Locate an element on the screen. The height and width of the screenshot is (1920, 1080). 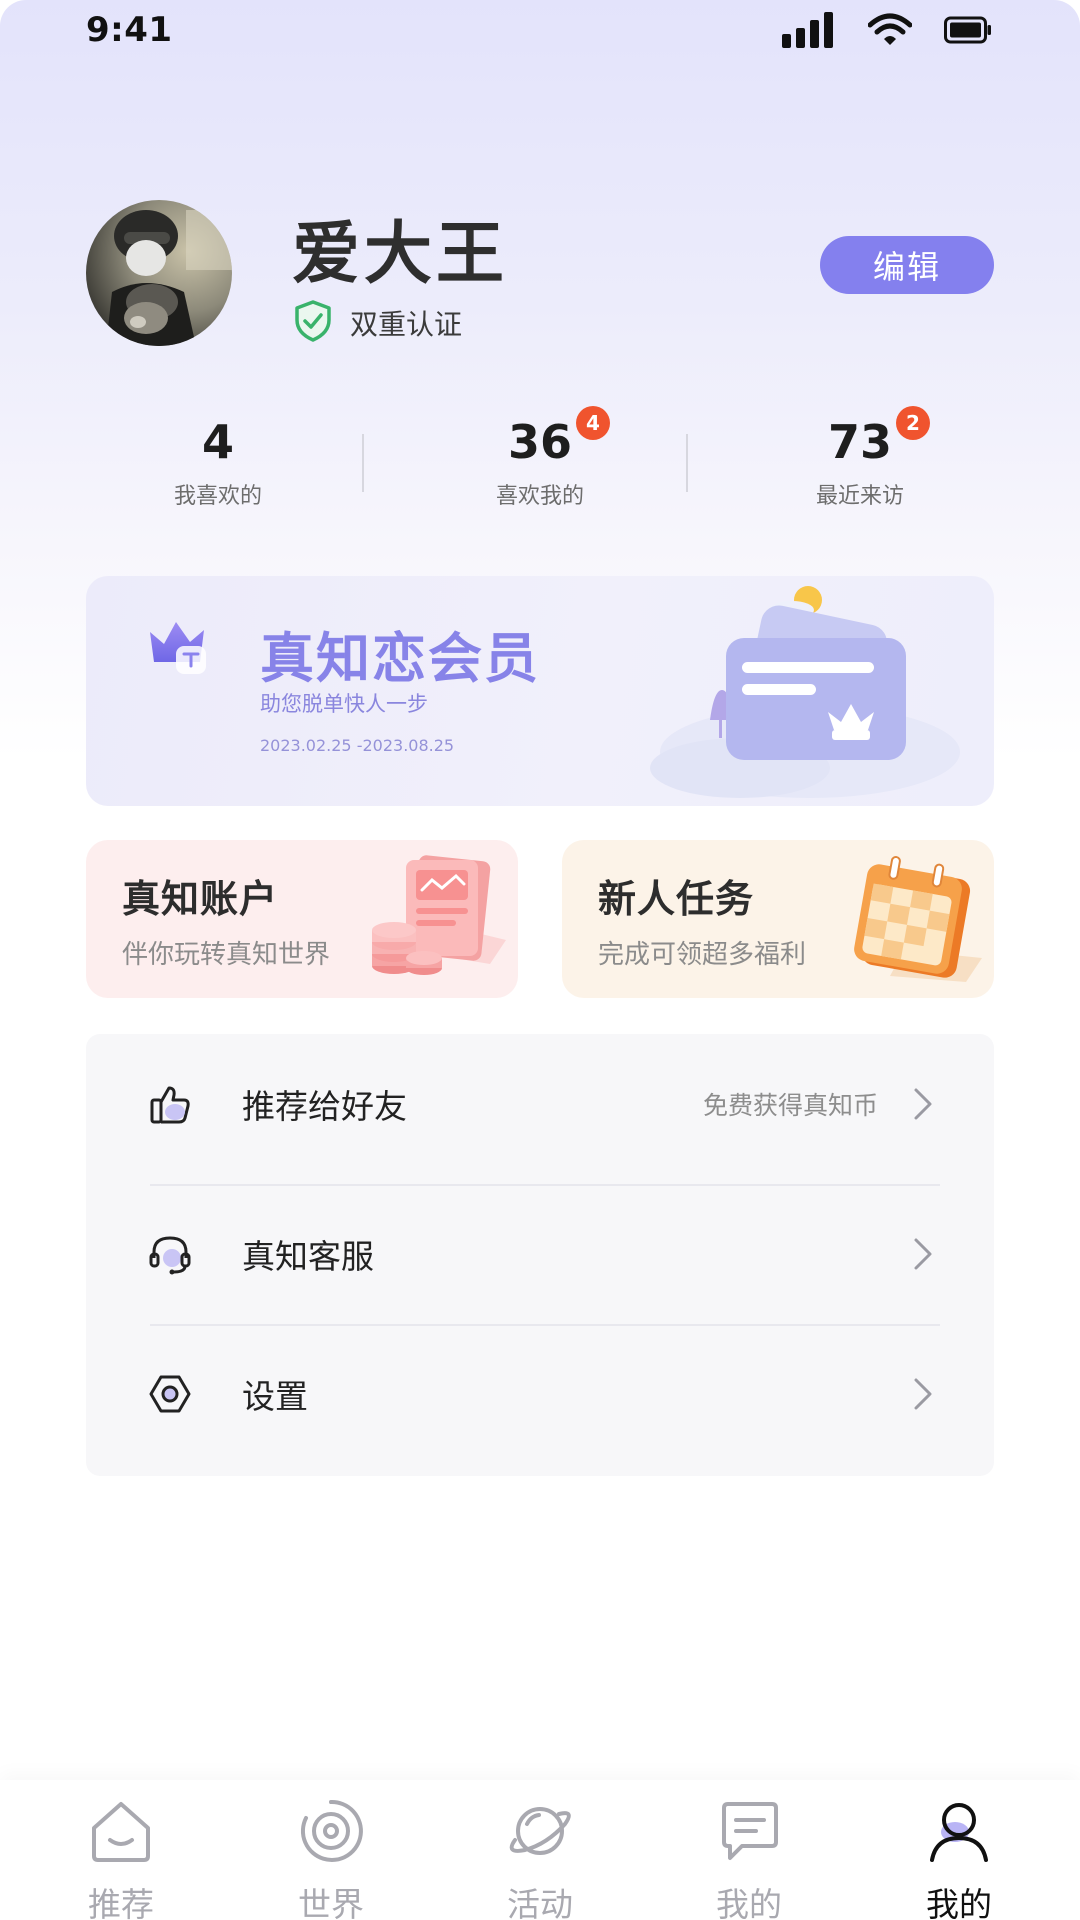
tab-activity: 活动 is located at coordinates (540, 1859).